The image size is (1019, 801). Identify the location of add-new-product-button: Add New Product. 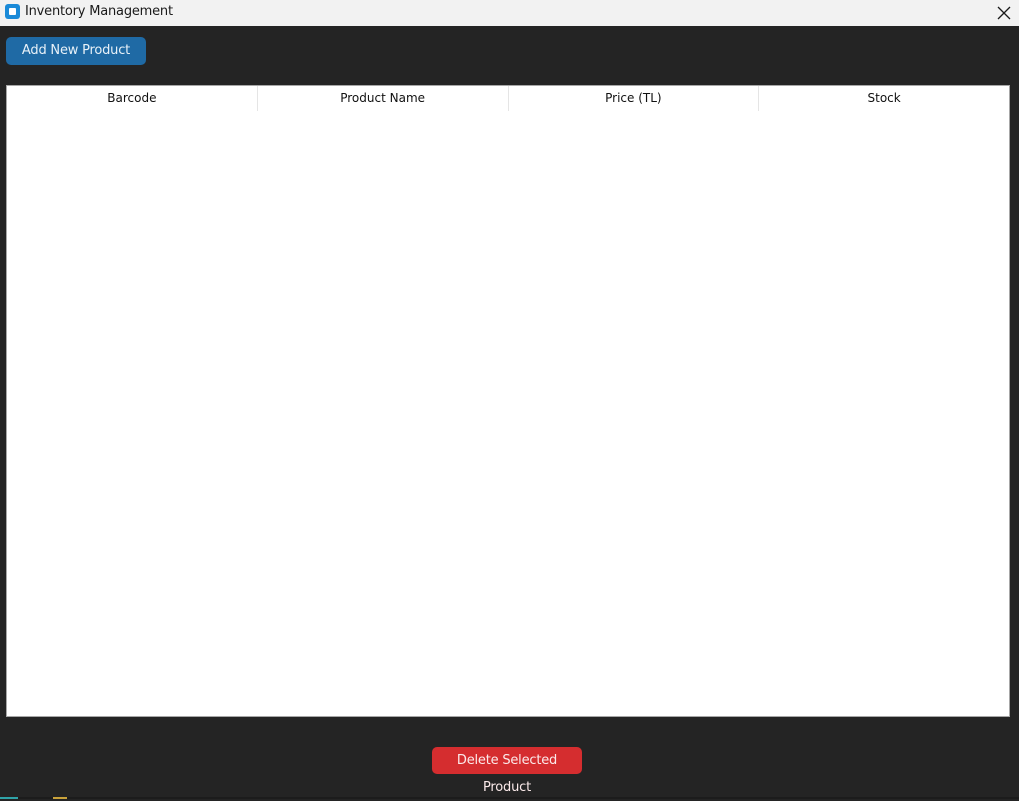
(76, 51).